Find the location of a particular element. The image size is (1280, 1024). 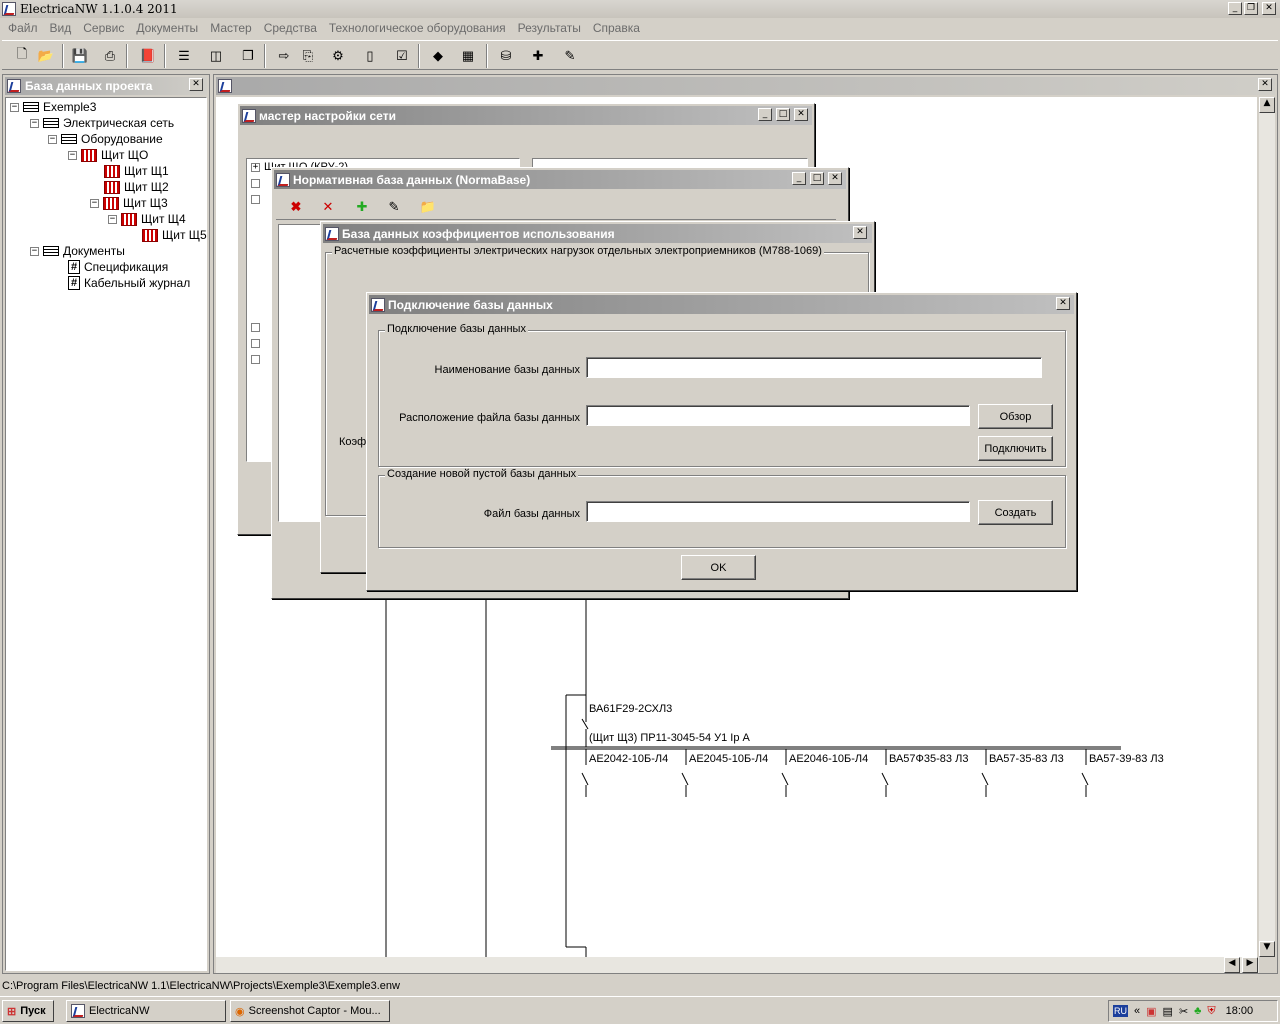

language-indicator: RU is located at coordinates (1120, 1011).